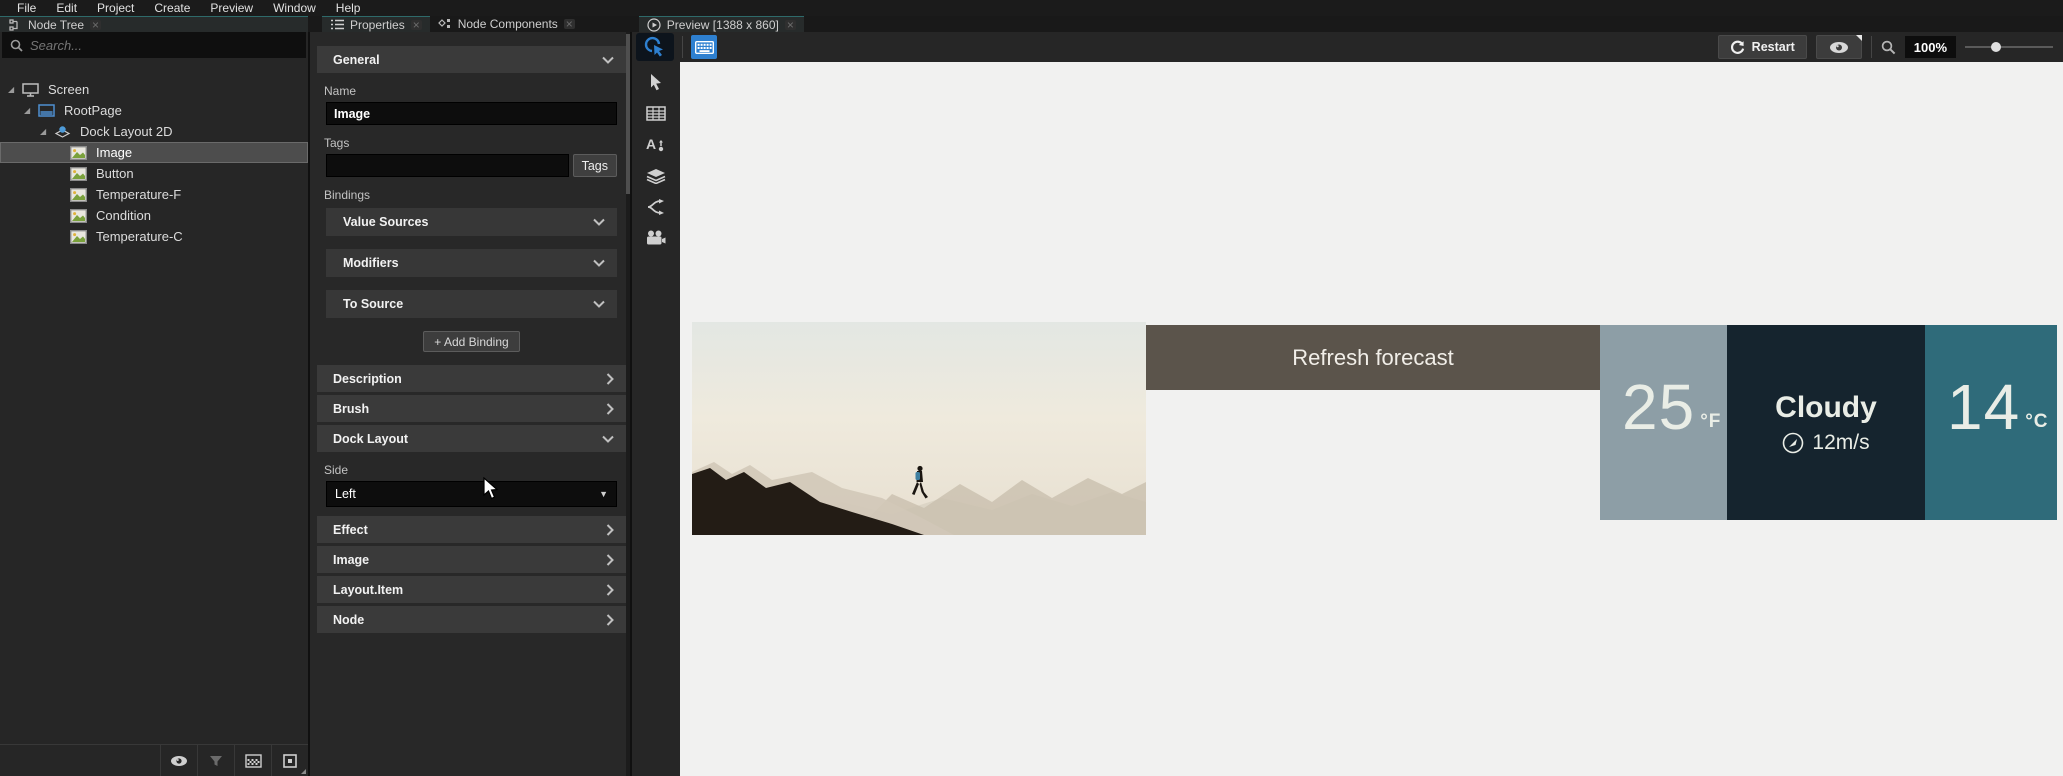 The width and height of the screenshot is (2063, 776). I want to click on refresh-forecast-button: Refresh forecast, so click(1373, 357).